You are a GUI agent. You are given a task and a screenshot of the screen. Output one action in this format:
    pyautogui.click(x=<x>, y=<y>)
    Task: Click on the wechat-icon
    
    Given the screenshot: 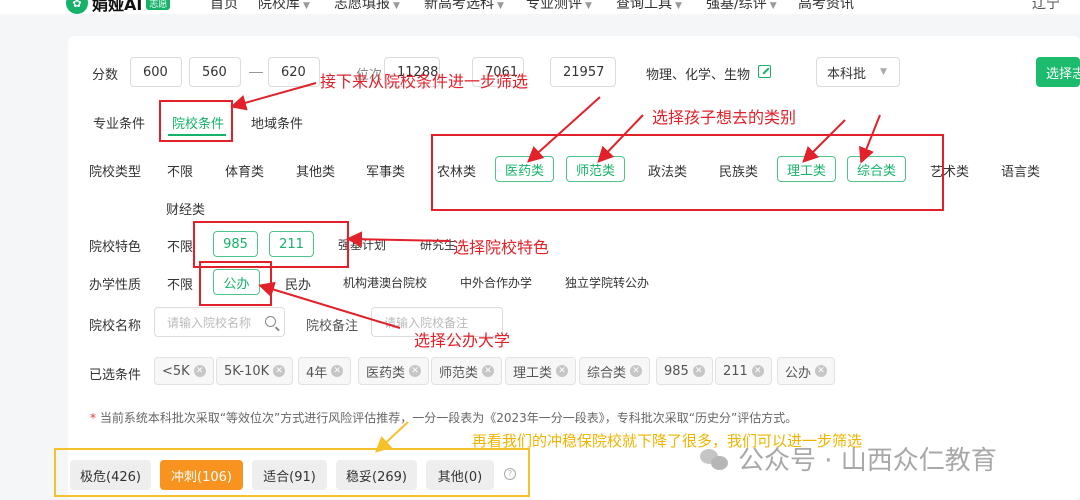 What is the action you would take?
    pyautogui.click(x=715, y=459)
    